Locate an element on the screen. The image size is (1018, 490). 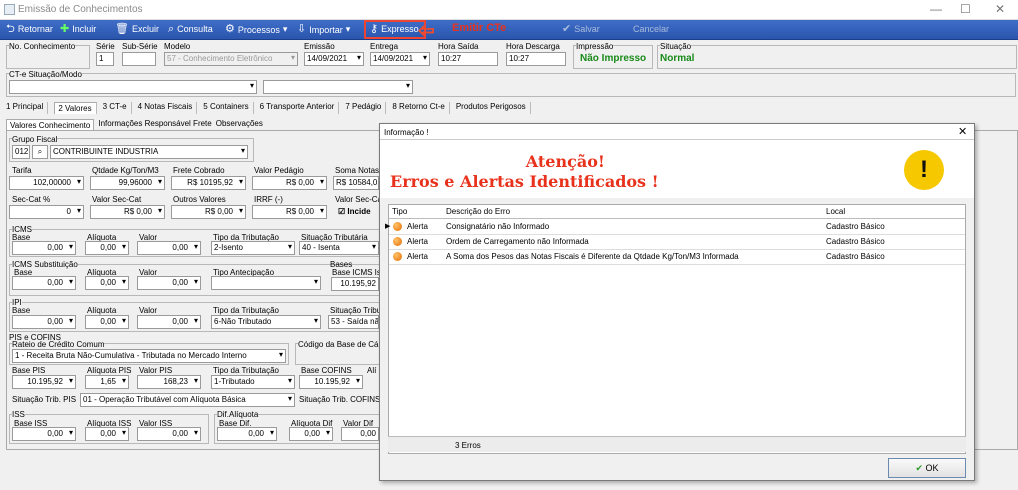
codigo-base-label: Código da Base de Cálc is located at coordinates (341, 344).